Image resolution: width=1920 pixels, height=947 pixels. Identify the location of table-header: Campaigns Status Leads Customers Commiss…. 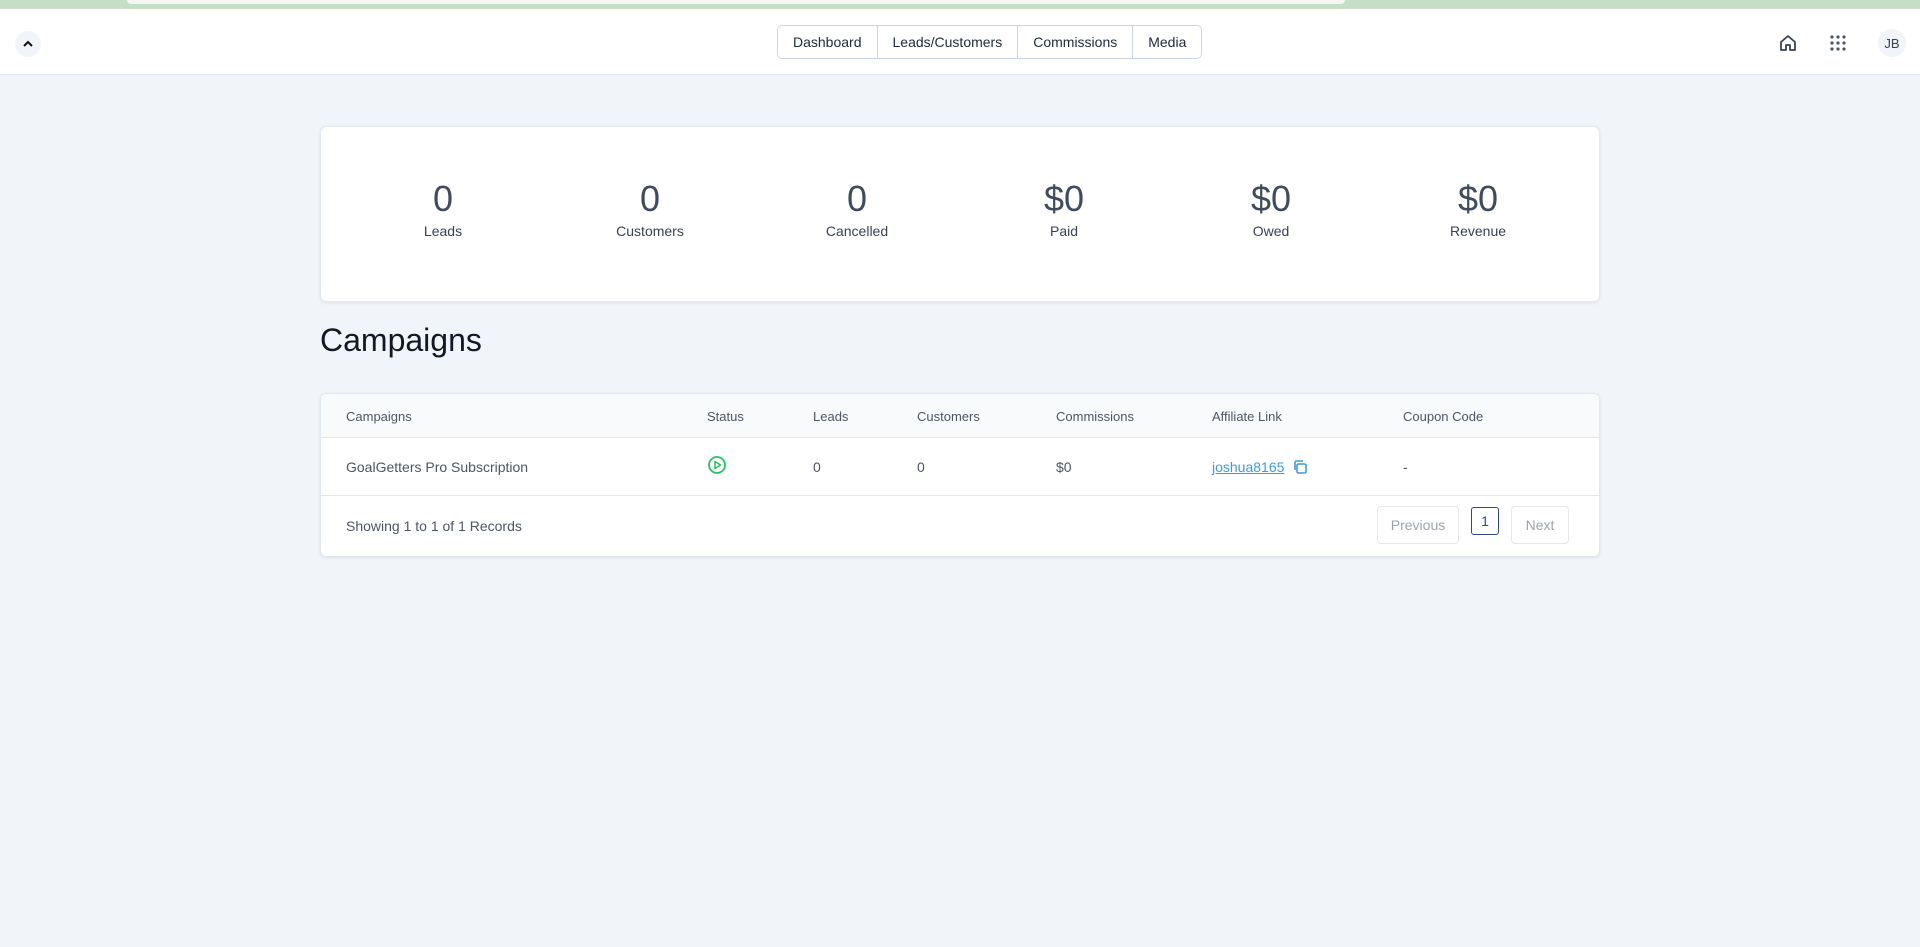
(960, 416).